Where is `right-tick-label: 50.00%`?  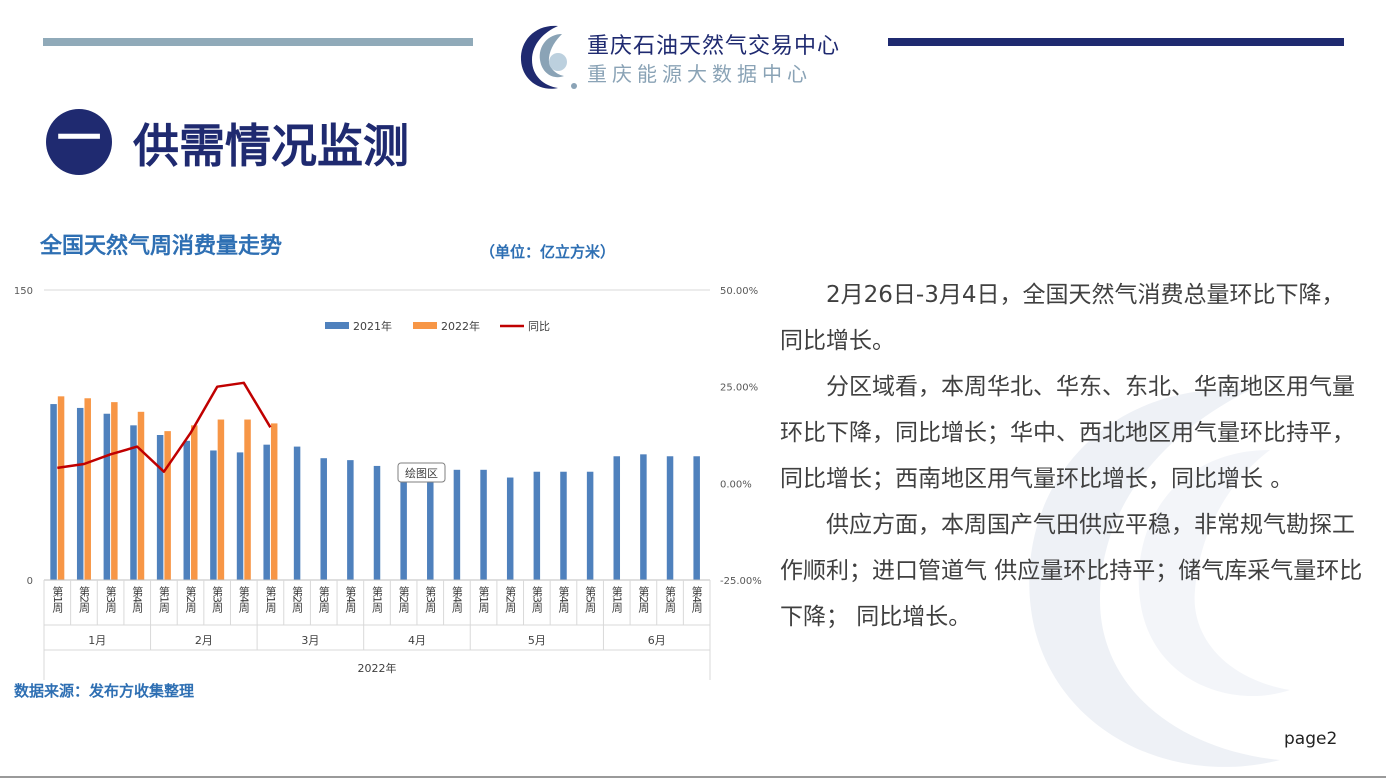
right-tick-label: 50.00% is located at coordinates (739, 291).